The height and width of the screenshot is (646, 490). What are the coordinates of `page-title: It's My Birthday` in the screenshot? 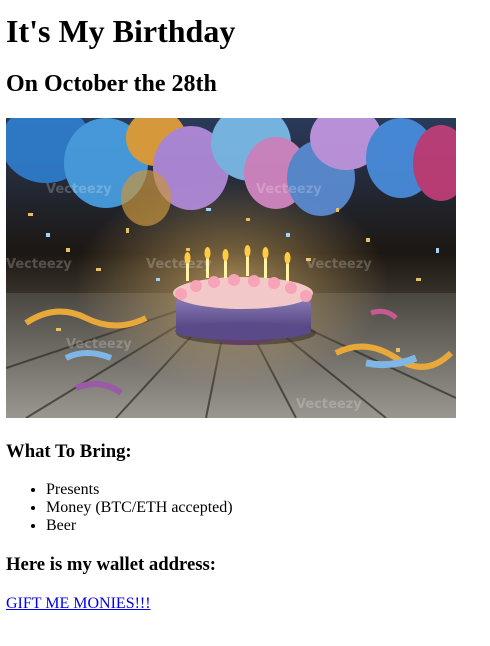 It's located at (121, 31).